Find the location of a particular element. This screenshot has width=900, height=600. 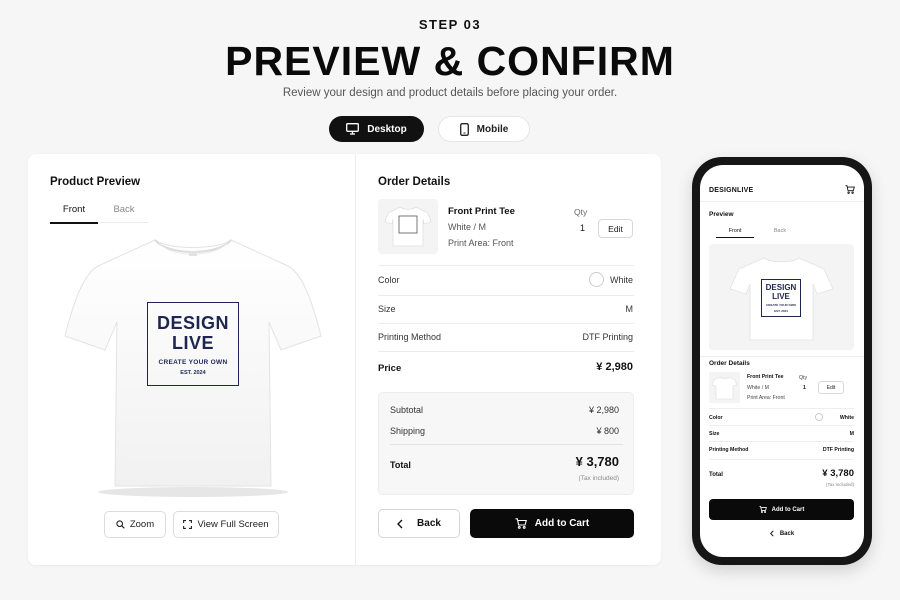

mobile-back-label: Back is located at coordinates (787, 533).